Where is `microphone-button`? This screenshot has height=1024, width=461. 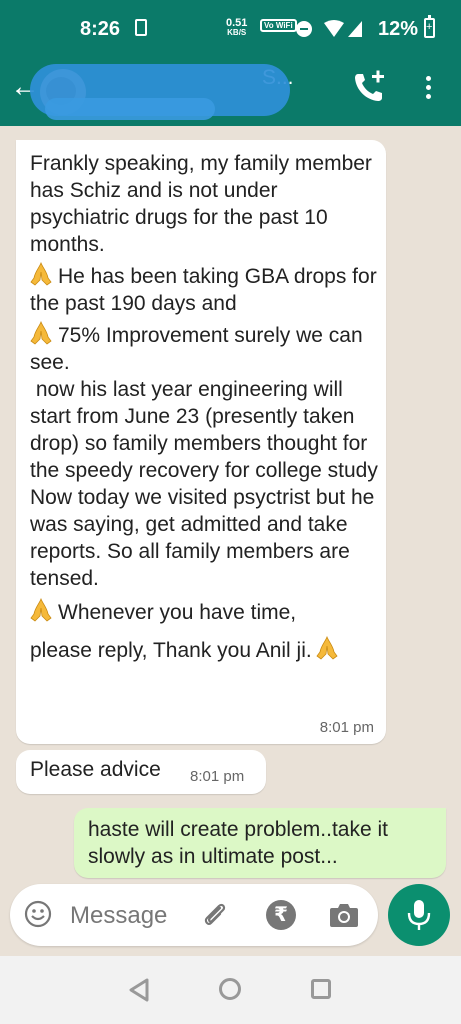
microphone-button is located at coordinates (419, 915).